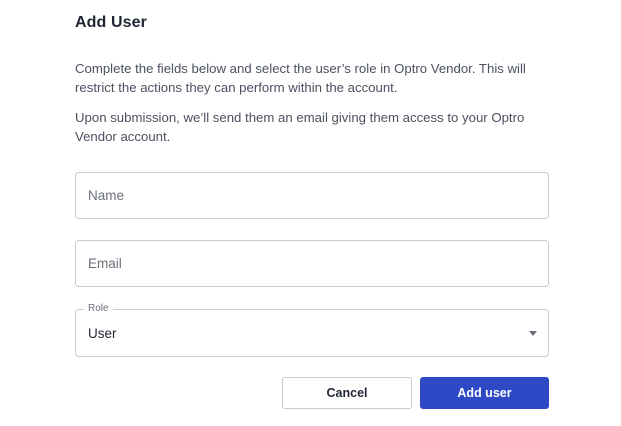  I want to click on dialog-title: Add User, so click(111, 22).